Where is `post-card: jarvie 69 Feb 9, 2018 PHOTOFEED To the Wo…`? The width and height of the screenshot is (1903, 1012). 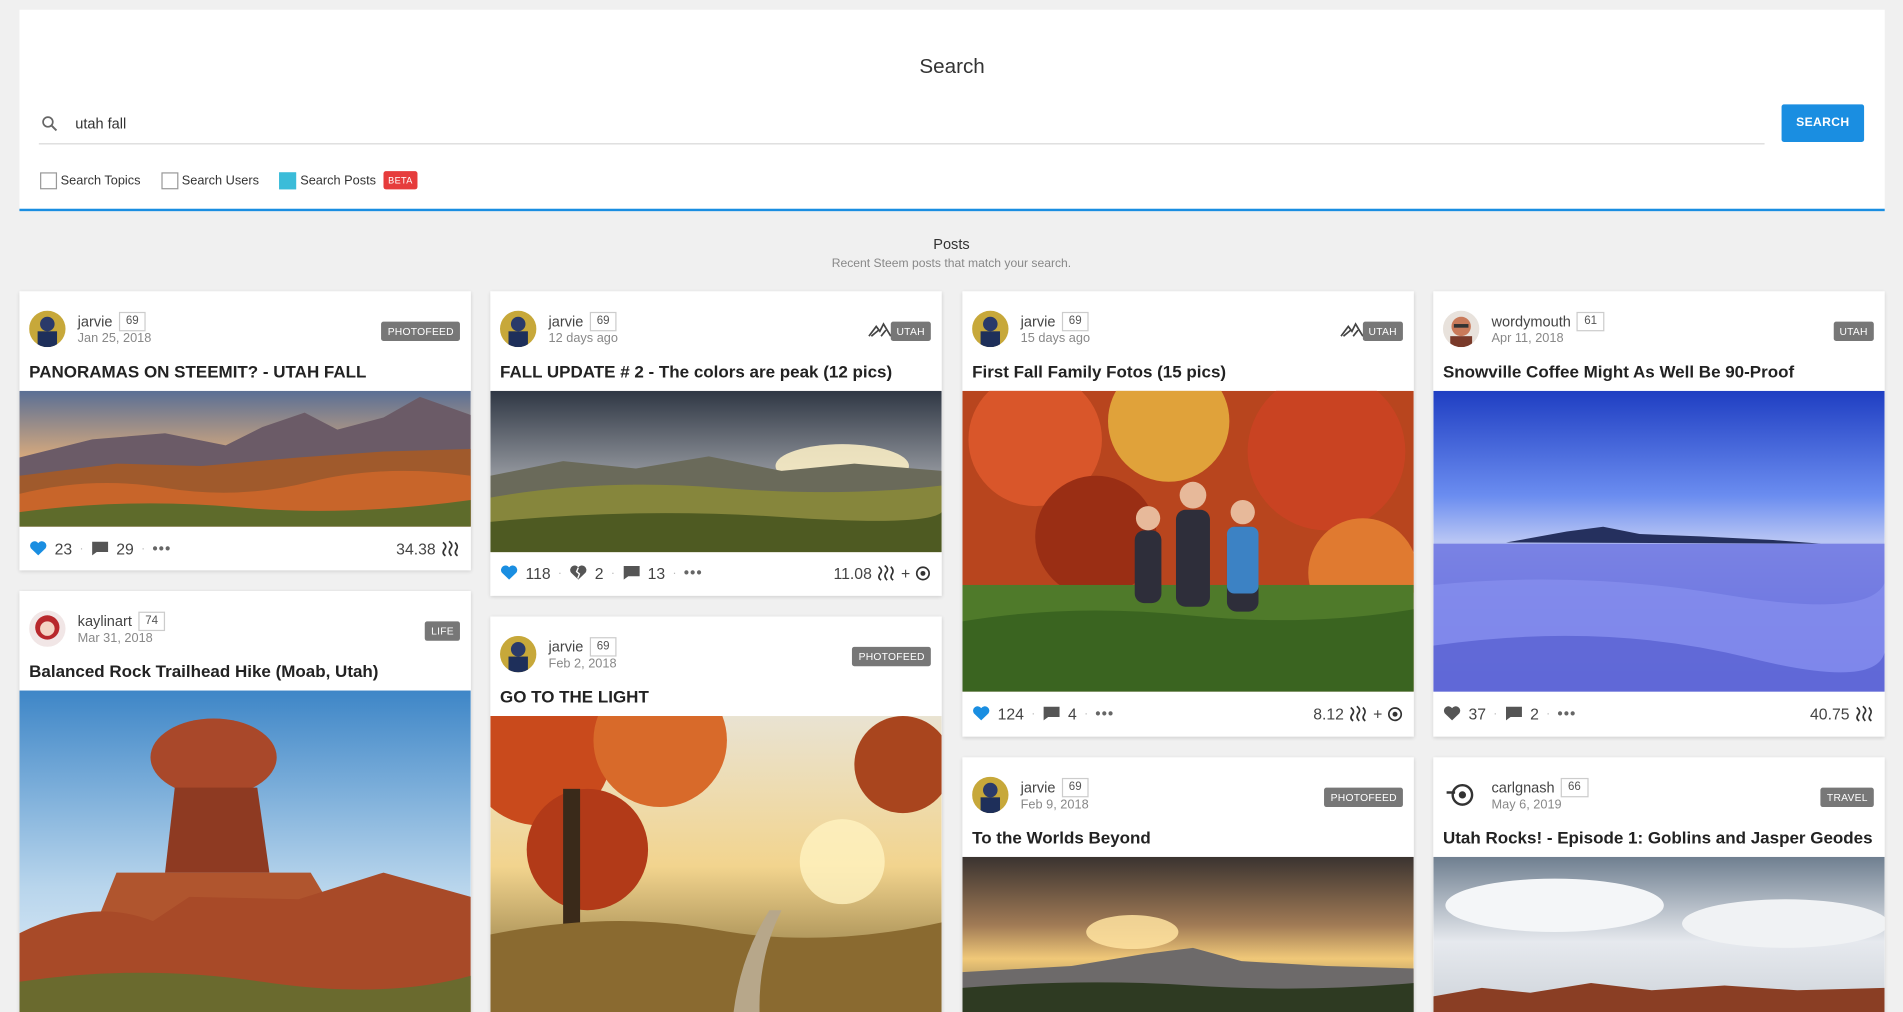
post-card: jarvie 69 Feb 9, 2018 PHOTOFEED To the Wo… is located at coordinates (1188, 884).